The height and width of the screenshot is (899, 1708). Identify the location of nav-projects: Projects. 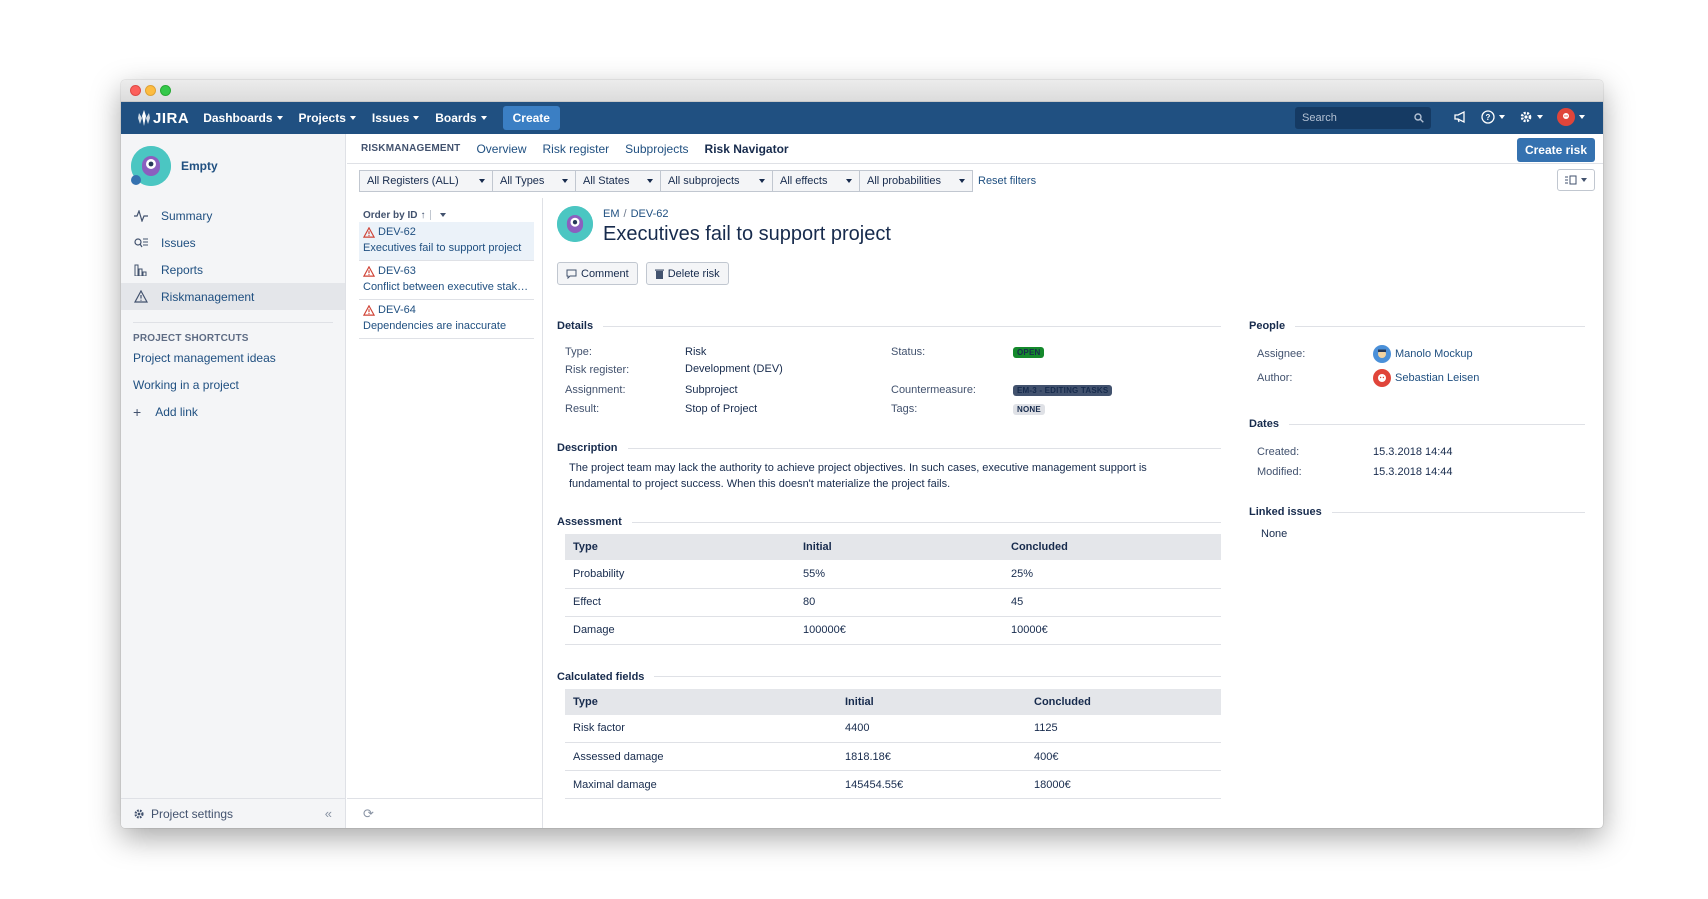
(327, 118).